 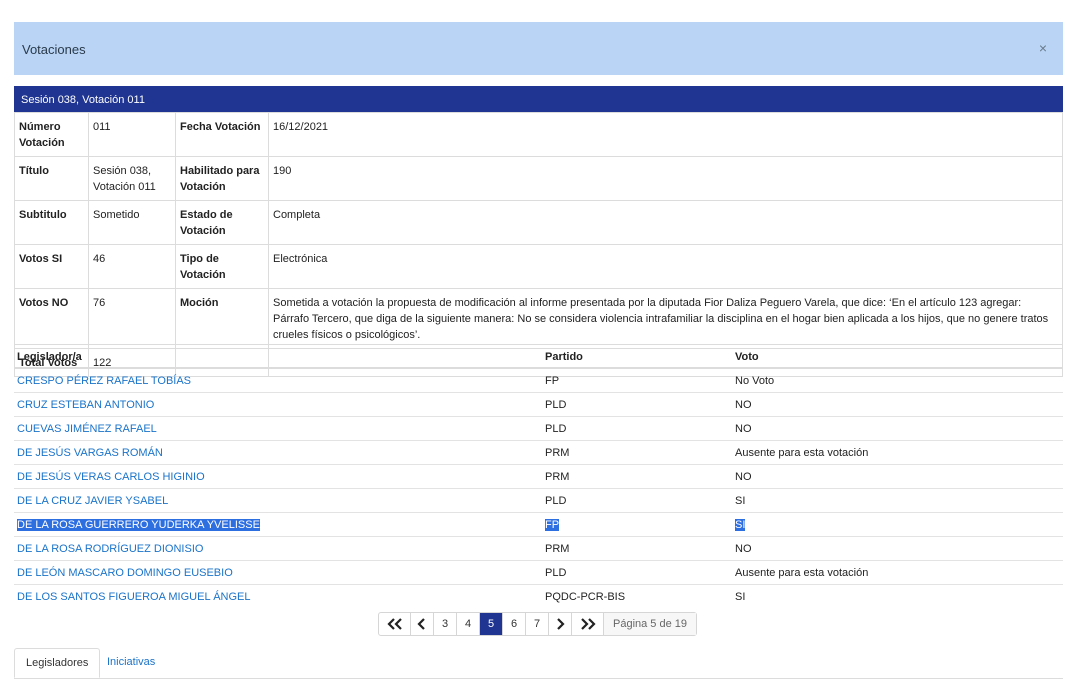 What do you see at coordinates (132, 318) in the screenshot?
I see `votos-no-value: 76` at bounding box center [132, 318].